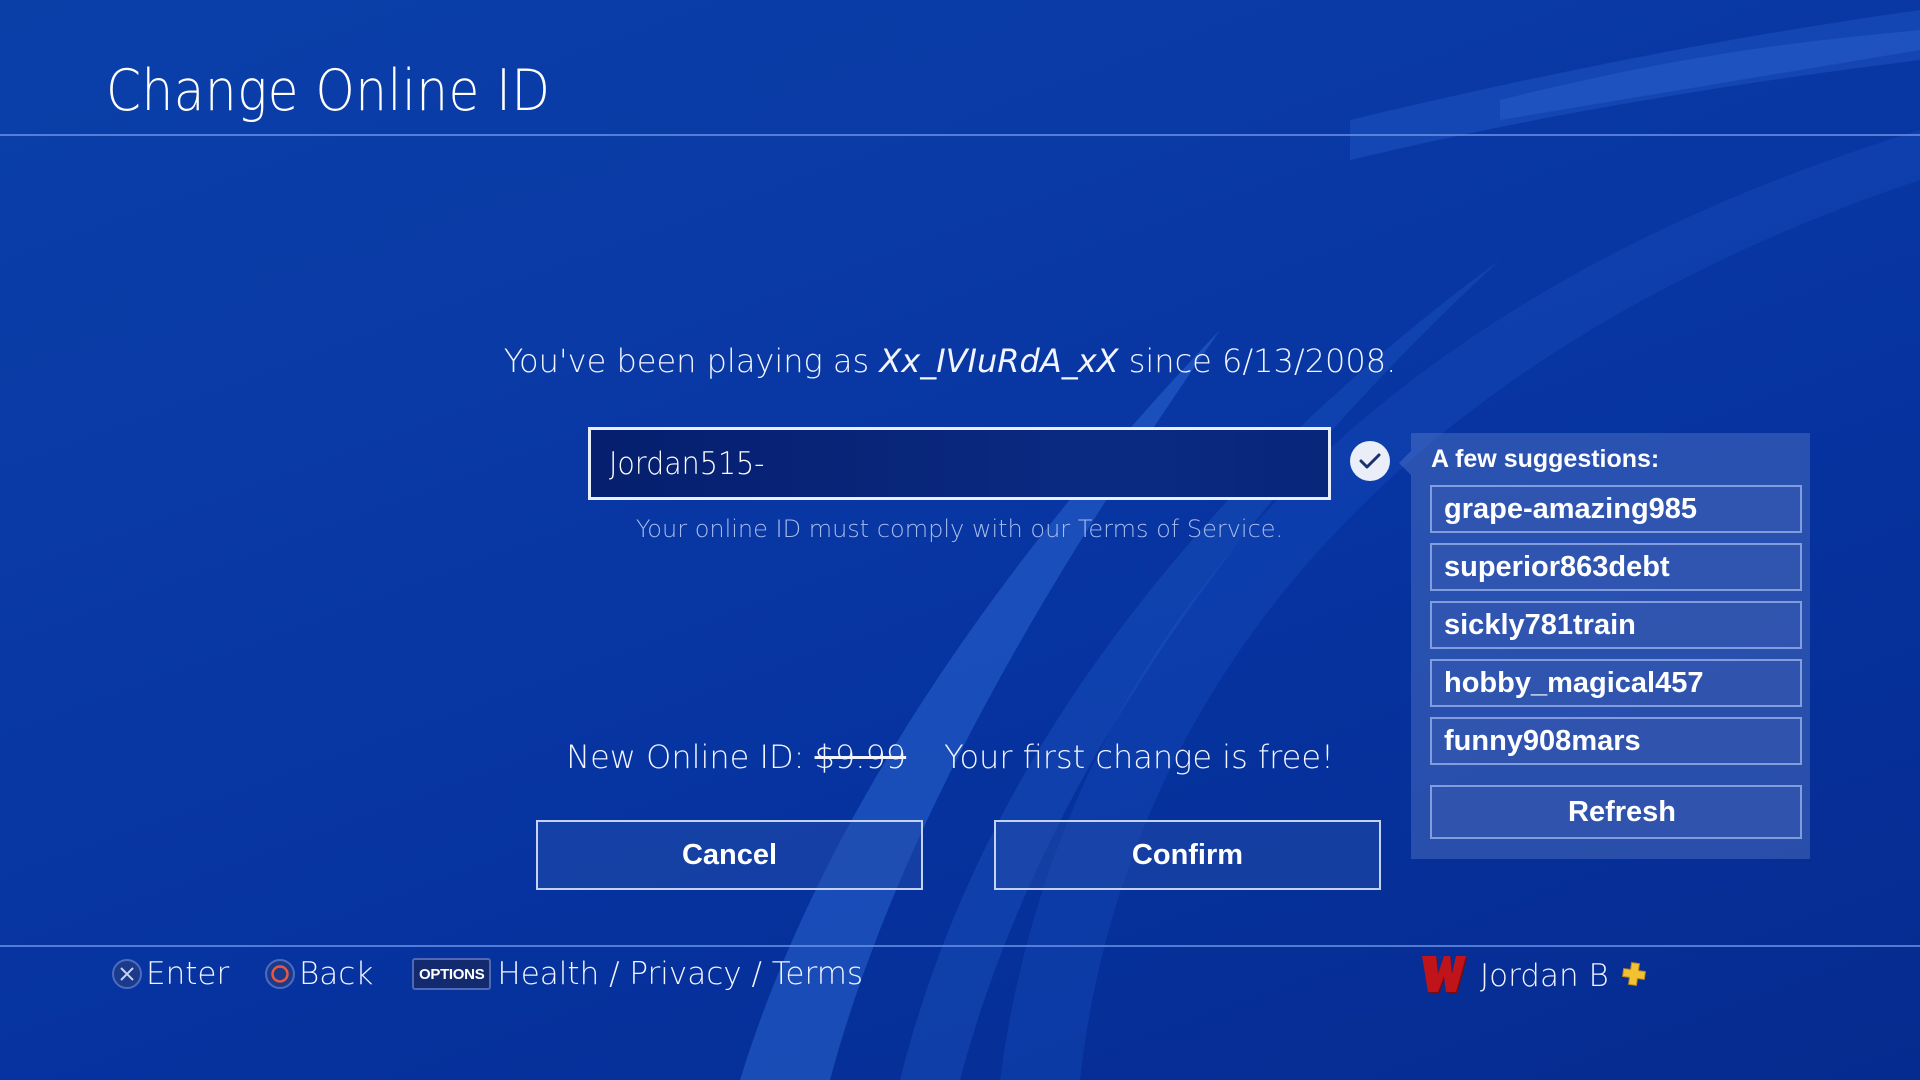 The image size is (1920, 1080). I want to click on hint-label: Health / Privacy / Terms, so click(680, 974).